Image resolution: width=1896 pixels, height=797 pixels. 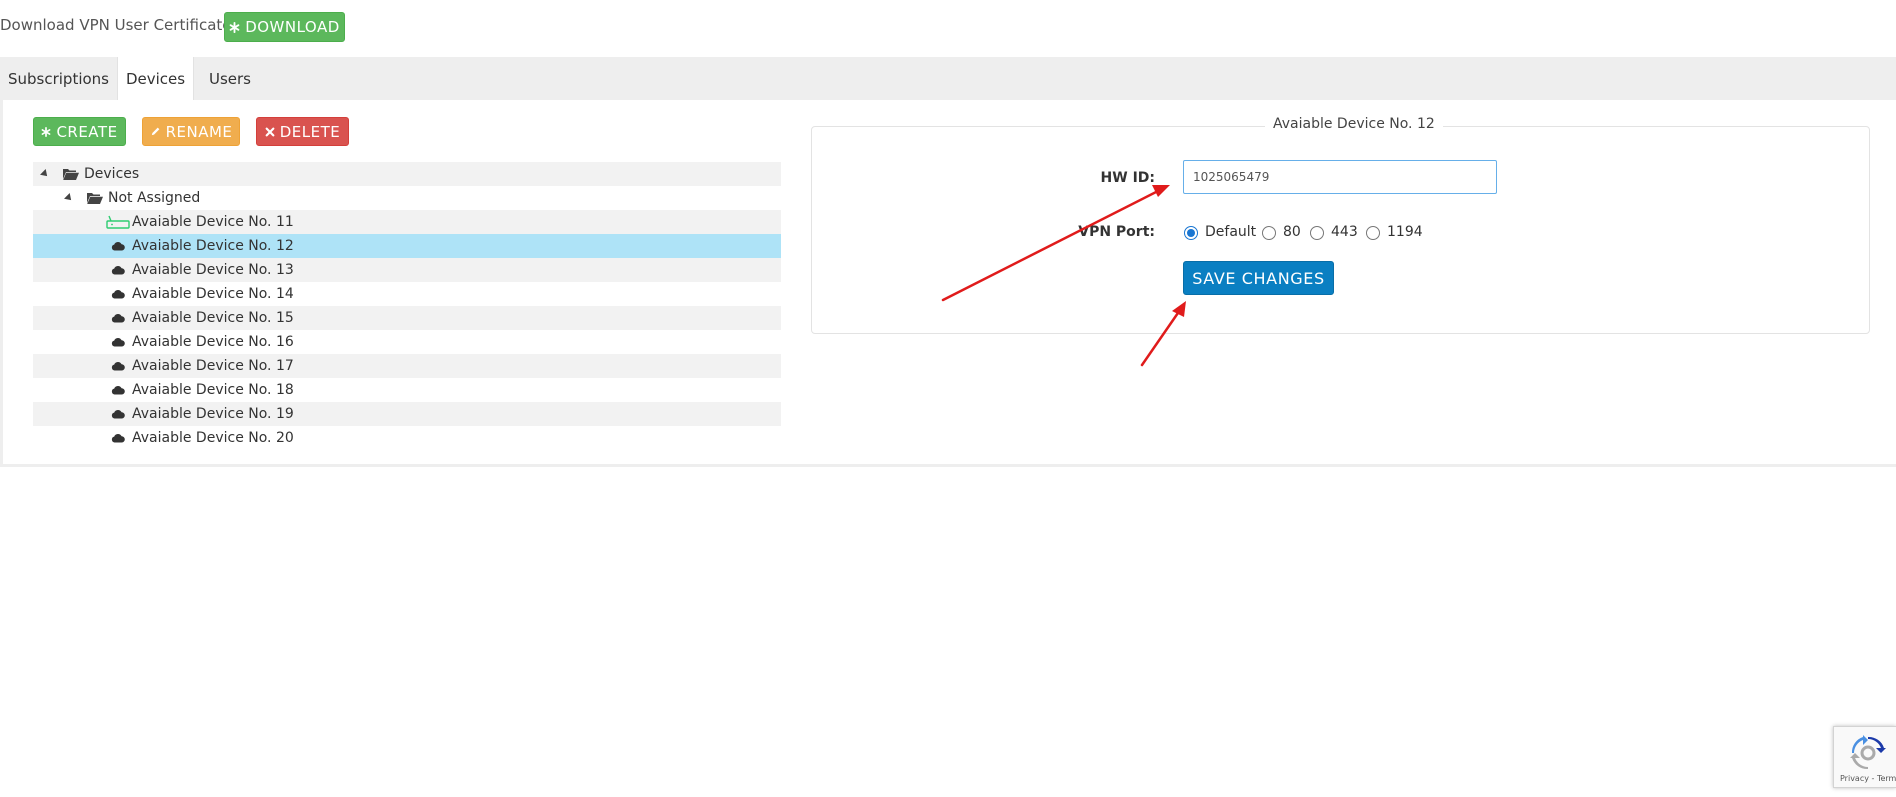 I want to click on vpn-port-label-default: Default, so click(x=1230, y=232).